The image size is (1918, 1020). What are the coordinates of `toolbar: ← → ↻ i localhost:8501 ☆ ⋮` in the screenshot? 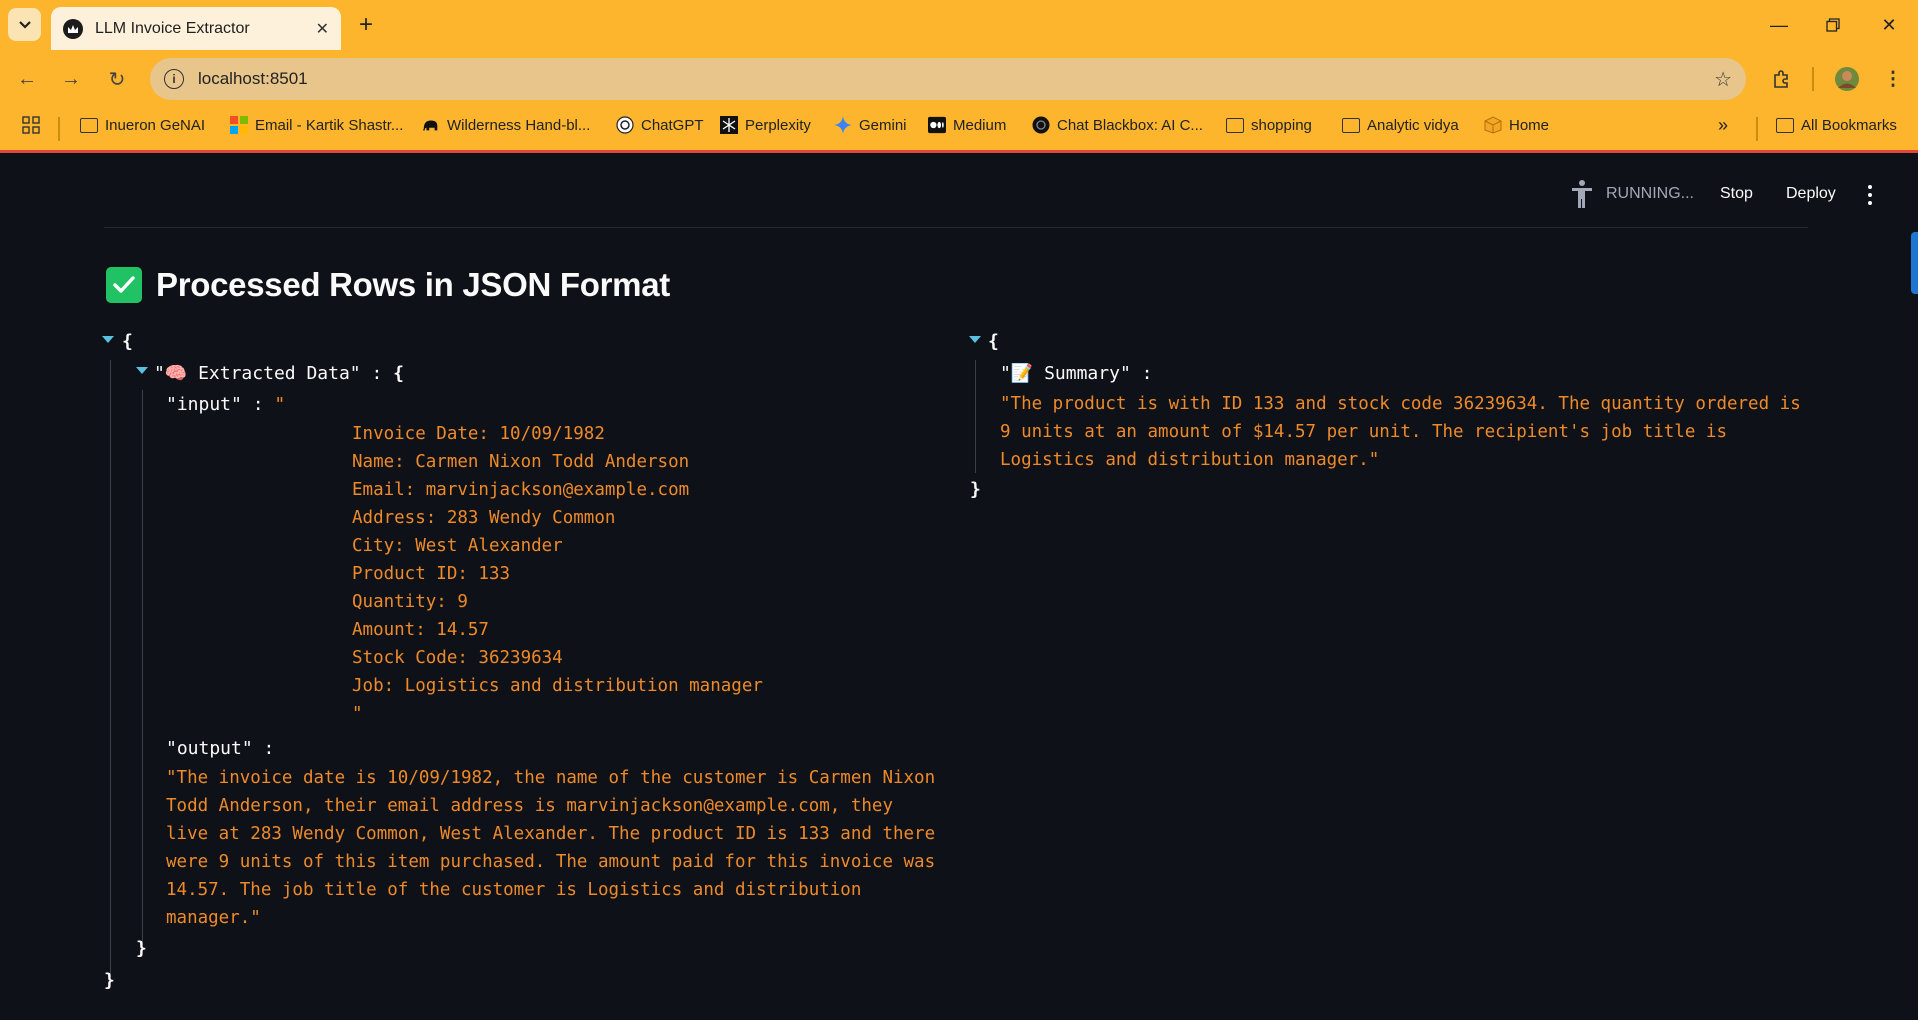 It's located at (959, 79).